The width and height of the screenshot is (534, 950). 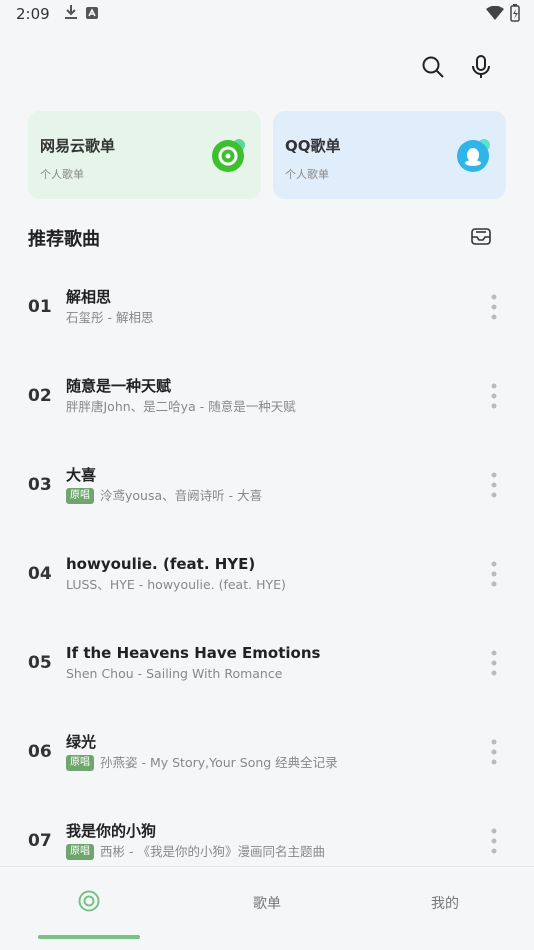 I want to click on app-notification-icon, so click(x=91, y=14).